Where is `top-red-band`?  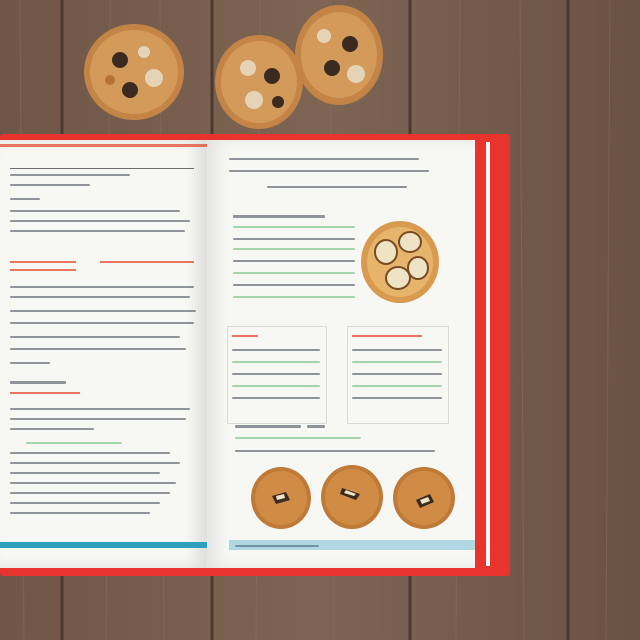 top-red-band is located at coordinates (103, 145).